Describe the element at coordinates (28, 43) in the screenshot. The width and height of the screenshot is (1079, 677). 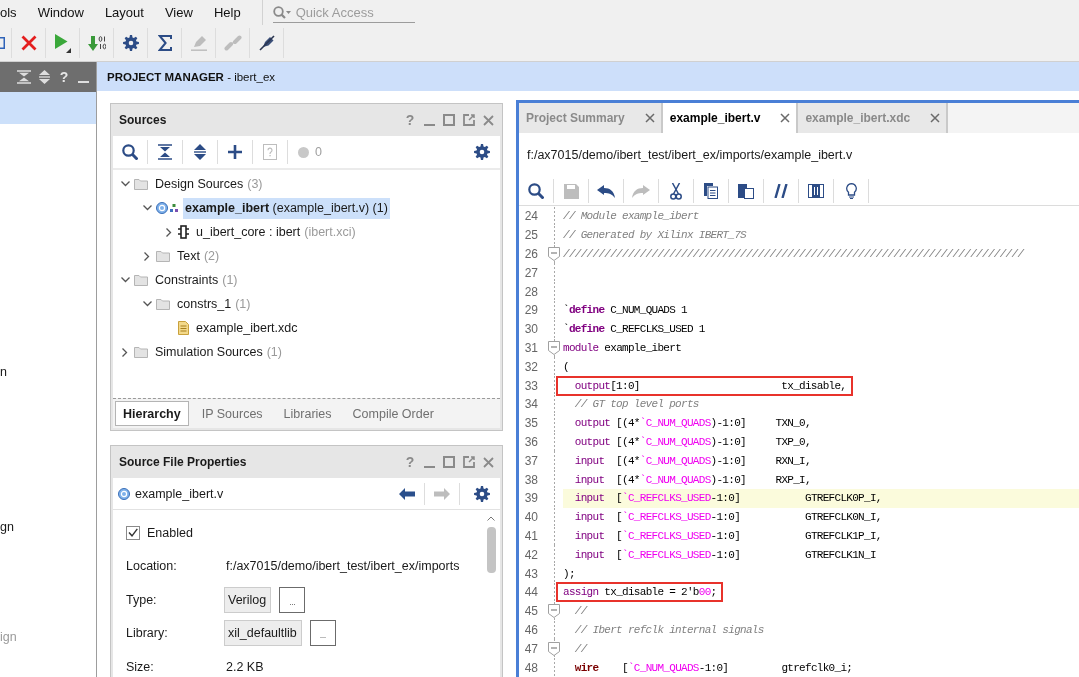
I see `cross-icon` at that location.